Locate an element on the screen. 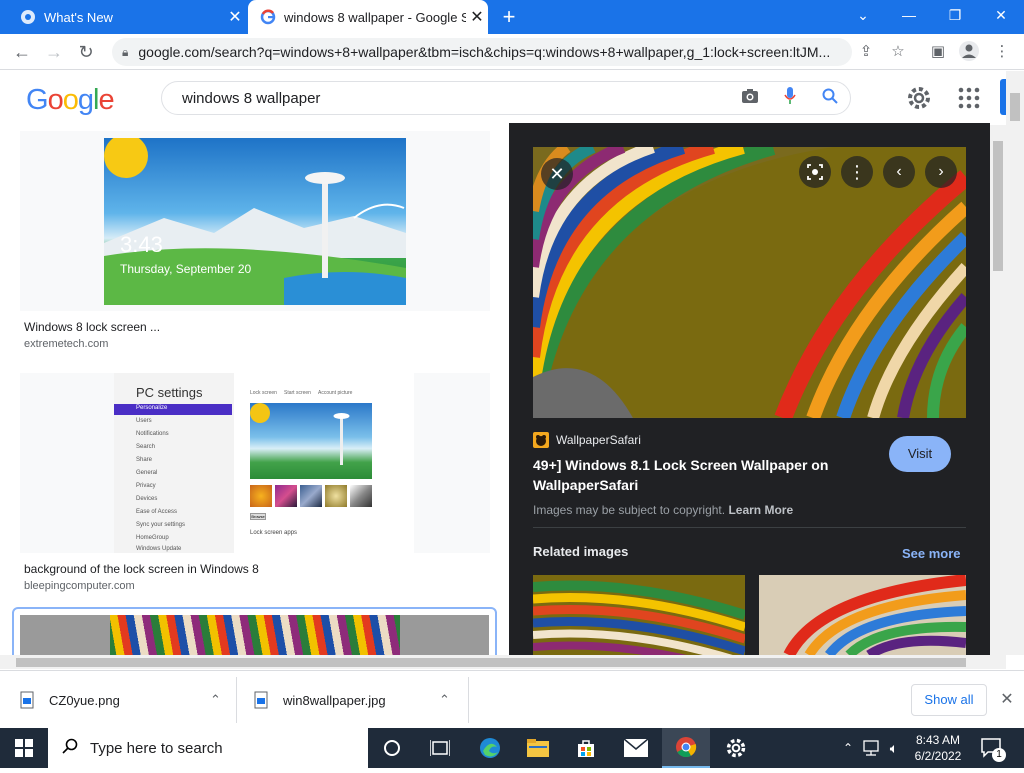 The image size is (1024, 773). lock-screen-apps-label: Lock screen apps is located at coordinates (274, 533).